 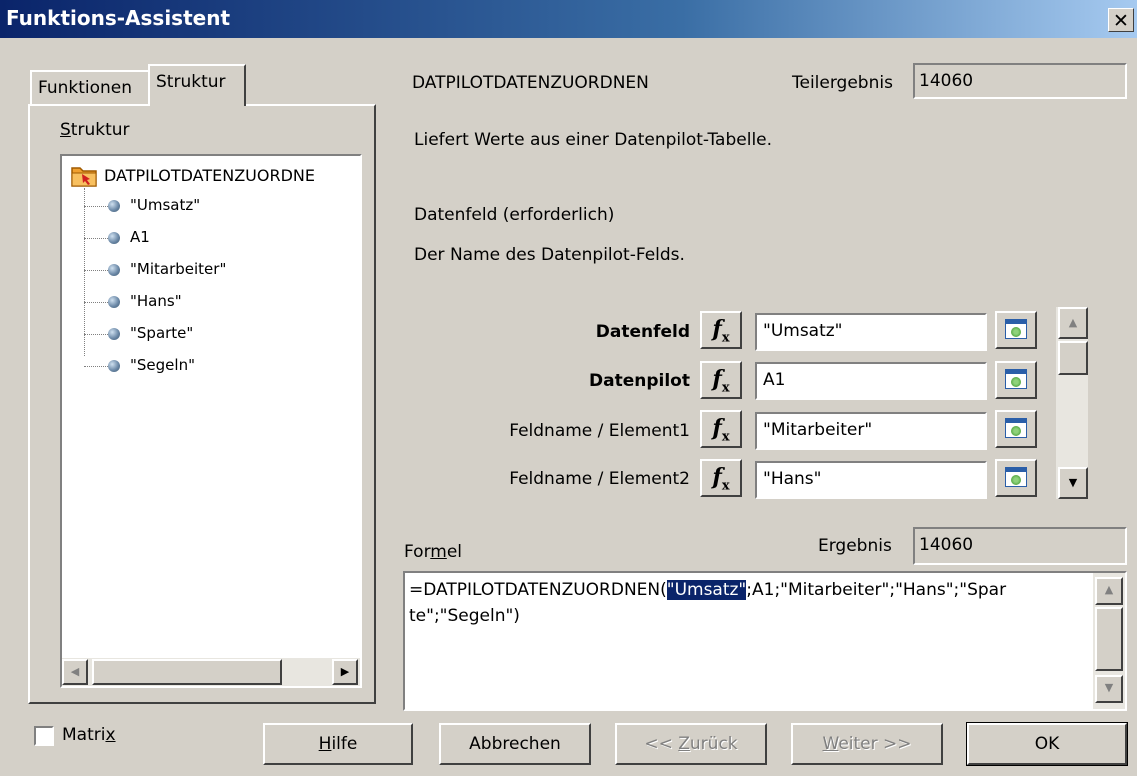 I want to click on tree-item-label: "Umsatz", so click(x=165, y=205).